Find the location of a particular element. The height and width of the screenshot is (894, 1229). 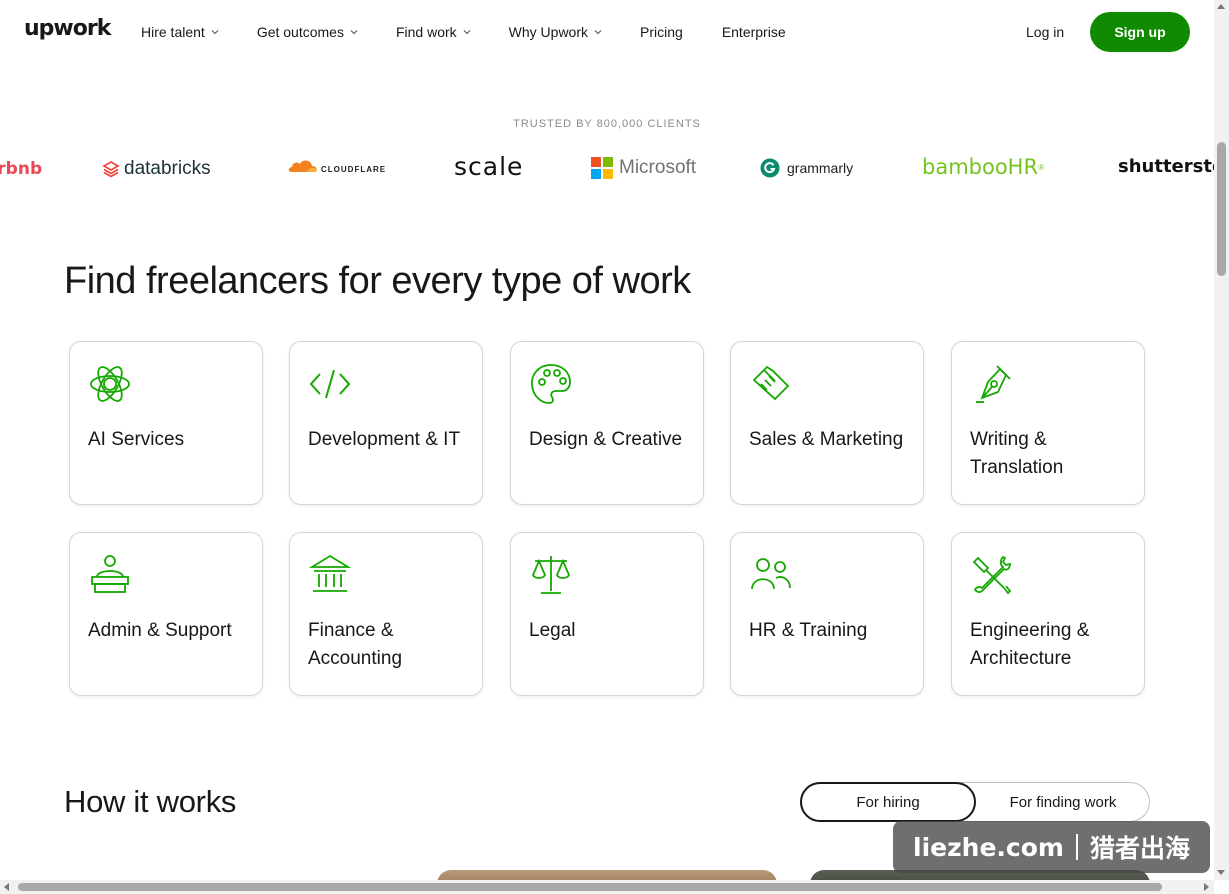

nav-hire-talent: Hire talent is located at coordinates (180, 32).